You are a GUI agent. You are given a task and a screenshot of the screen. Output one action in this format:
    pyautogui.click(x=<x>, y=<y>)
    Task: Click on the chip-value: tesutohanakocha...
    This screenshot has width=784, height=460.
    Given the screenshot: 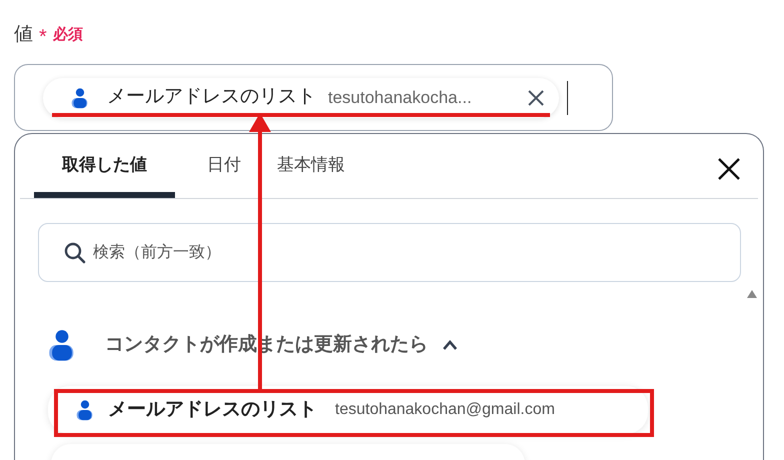 What is the action you would take?
    pyautogui.click(x=400, y=97)
    